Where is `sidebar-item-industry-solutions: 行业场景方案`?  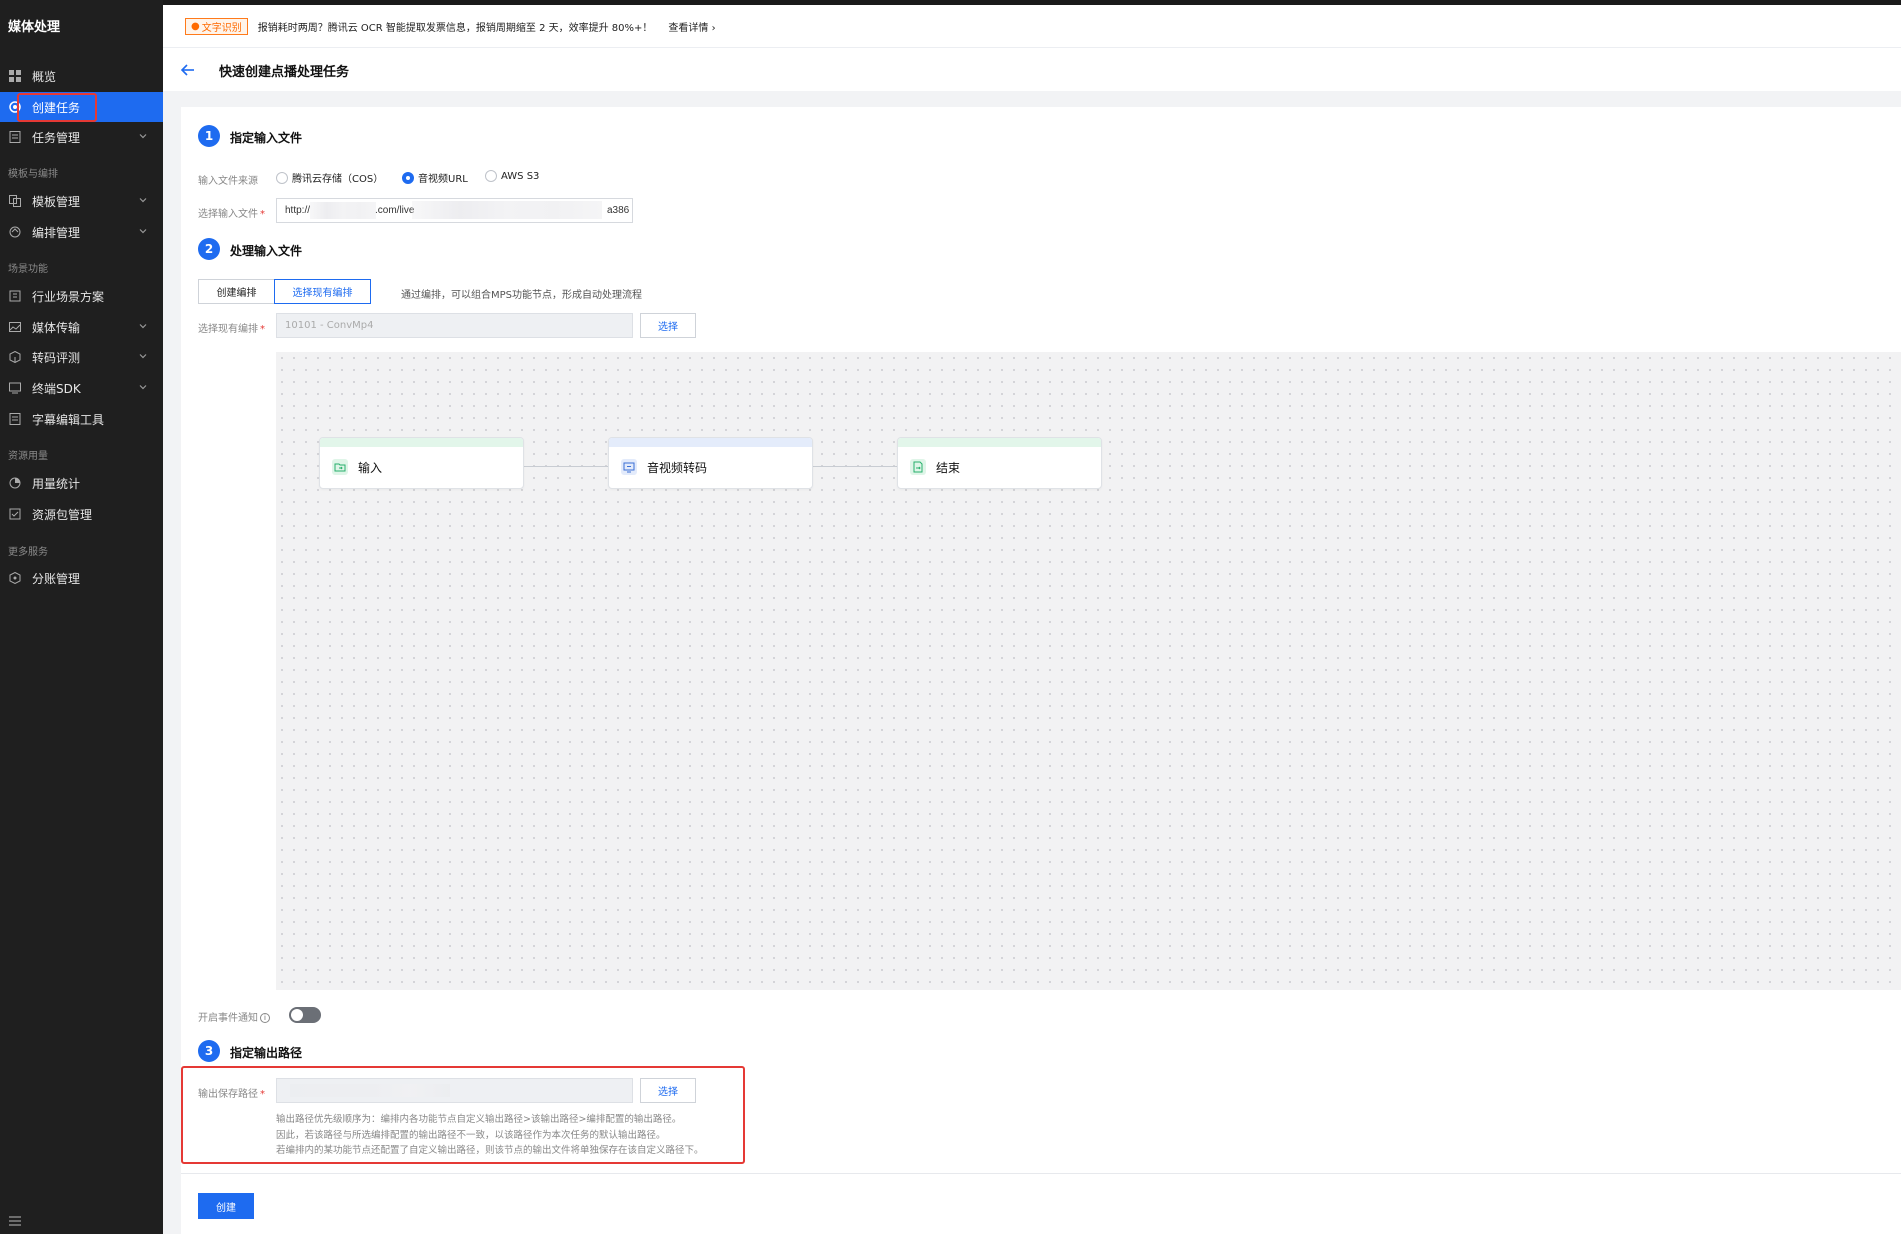 sidebar-item-industry-solutions: 行业场景方案 is located at coordinates (81, 296).